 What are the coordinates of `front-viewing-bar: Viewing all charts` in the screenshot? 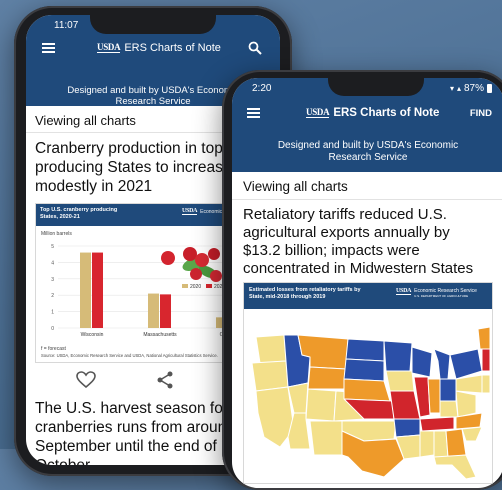 It's located at (367, 186).